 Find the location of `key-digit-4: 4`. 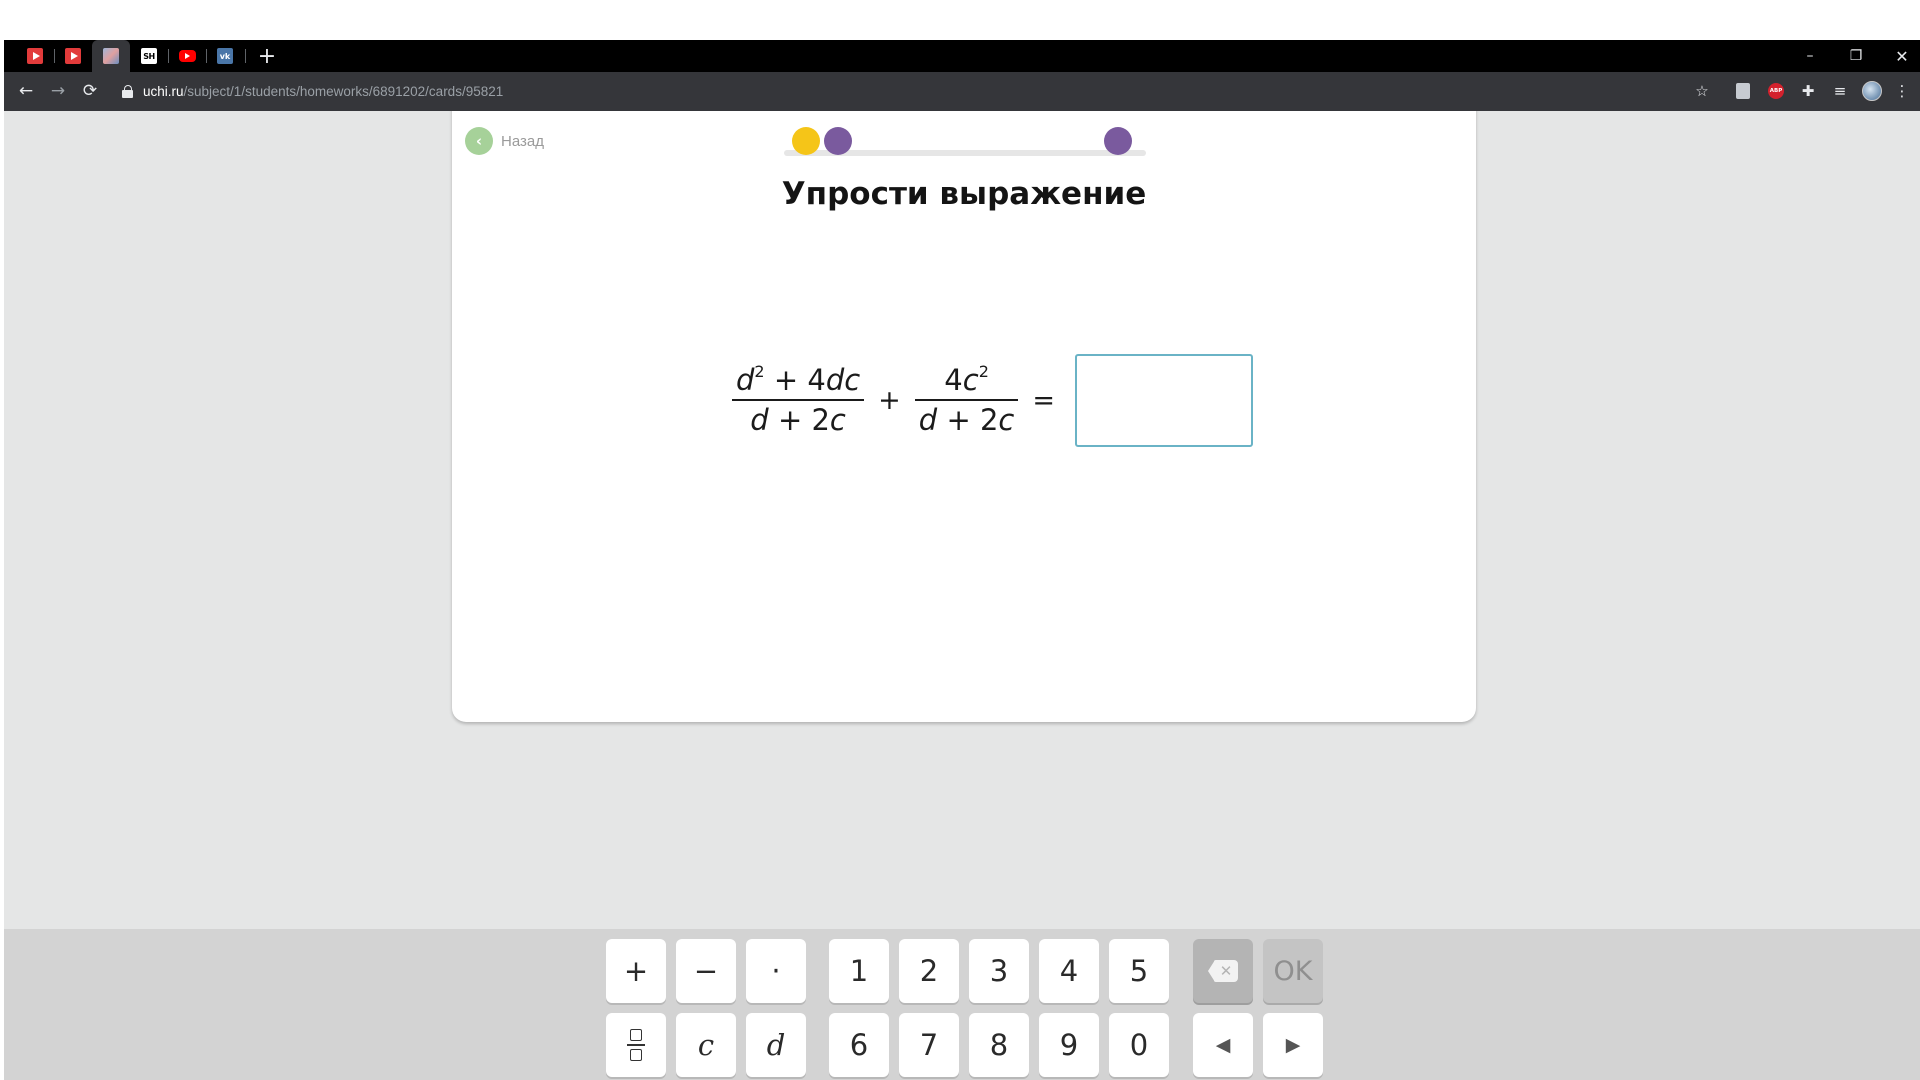

key-digit-4: 4 is located at coordinates (1069, 971).